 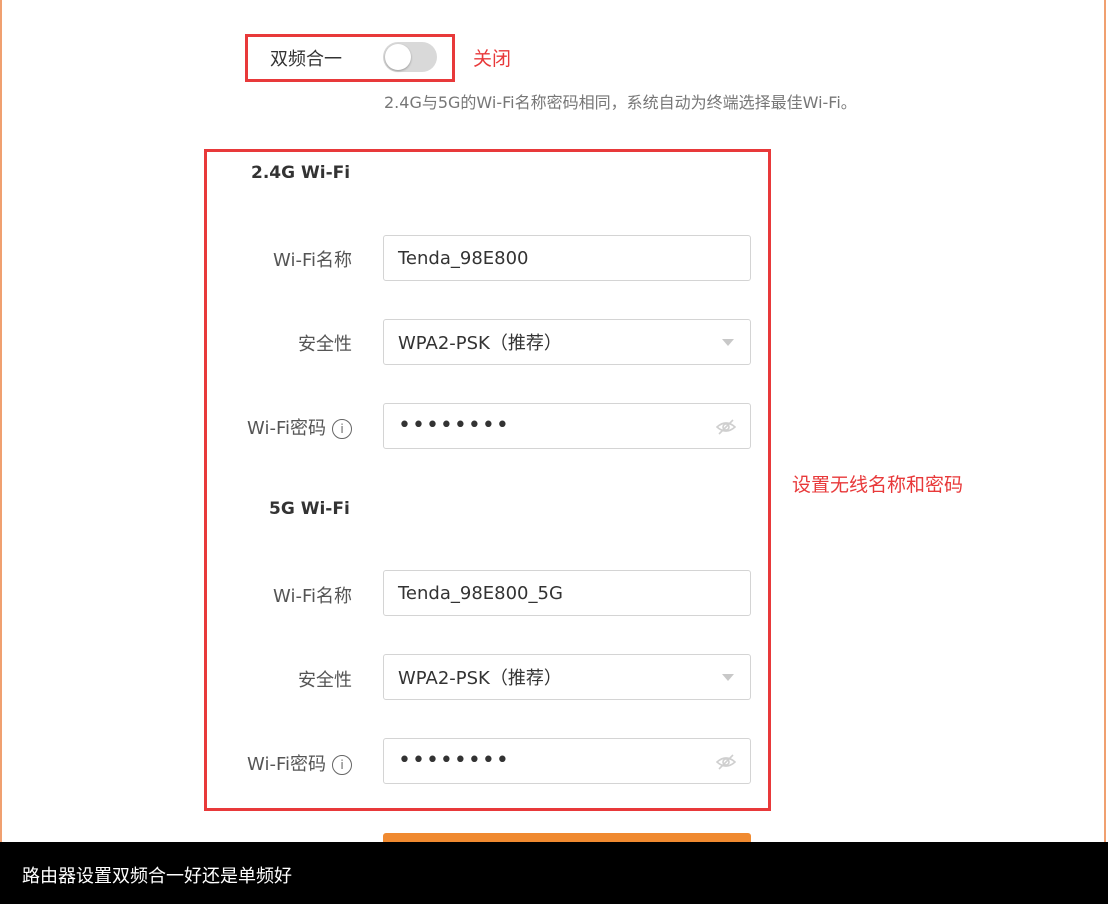 What do you see at coordinates (567, 677) in the screenshot?
I see `security-select-5g: WPA2-PSK（推荐）` at bounding box center [567, 677].